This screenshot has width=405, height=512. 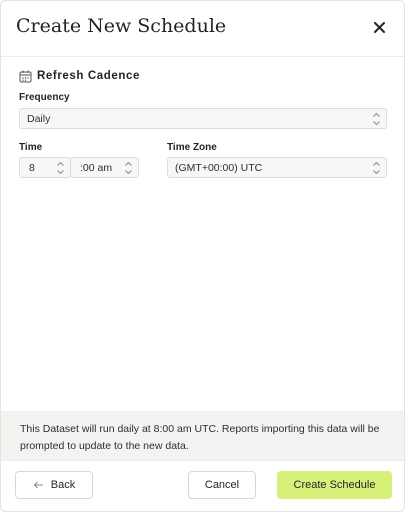 I want to click on create-schedule-button: Create Schedule, so click(x=334, y=485).